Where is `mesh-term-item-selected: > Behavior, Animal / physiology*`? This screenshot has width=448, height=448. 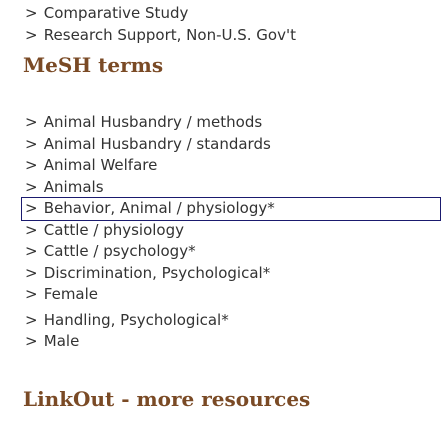 mesh-term-item-selected: > Behavior, Animal / physiology* is located at coordinates (231, 209).